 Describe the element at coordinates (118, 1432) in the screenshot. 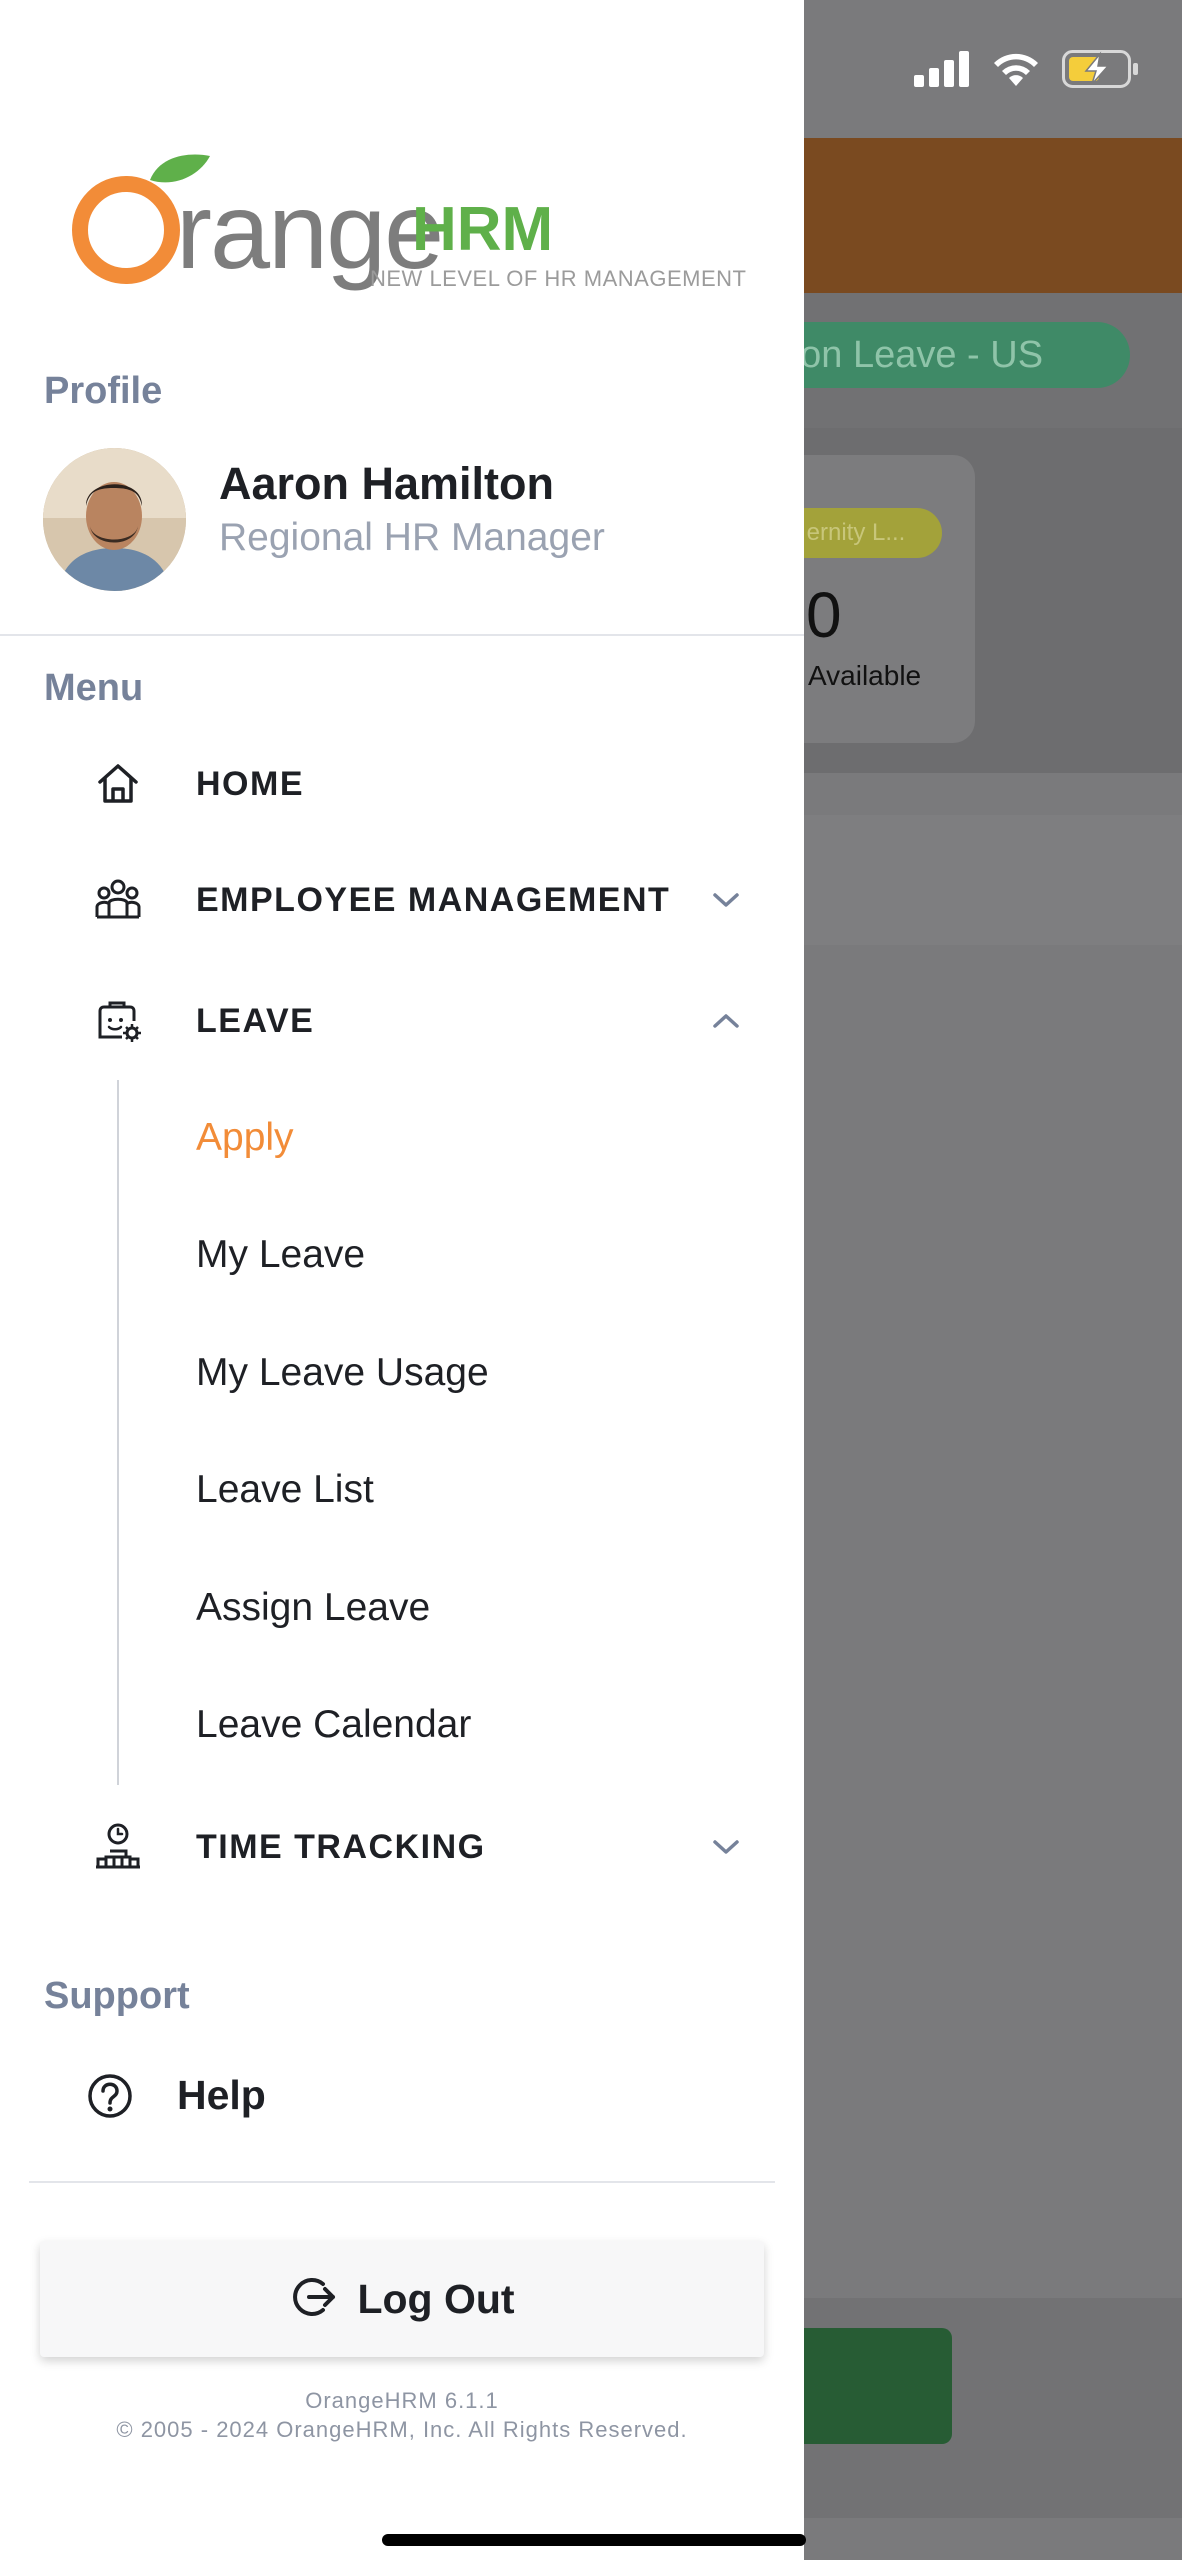

I see `leave-submenu-line` at that location.